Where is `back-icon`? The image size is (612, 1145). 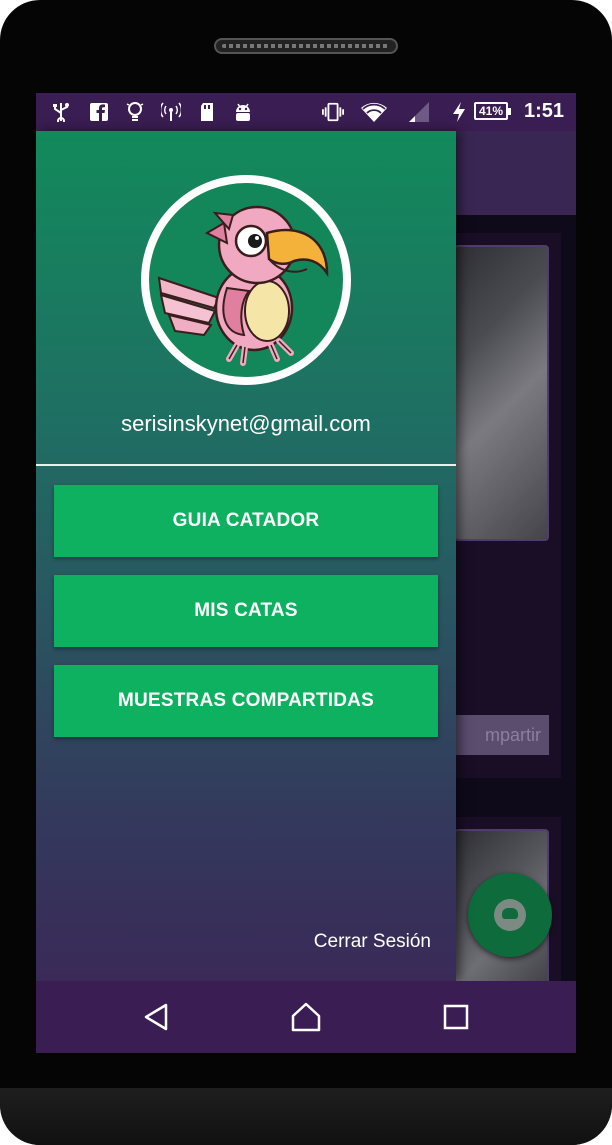
back-icon is located at coordinates (156, 1017).